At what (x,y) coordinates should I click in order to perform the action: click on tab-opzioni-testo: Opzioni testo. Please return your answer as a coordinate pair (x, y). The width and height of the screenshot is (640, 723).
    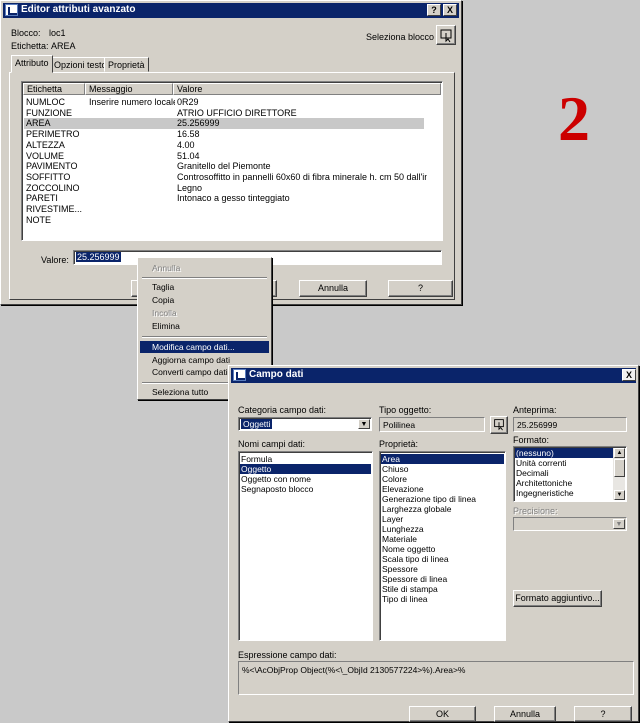
    Looking at the image, I should click on (80, 64).